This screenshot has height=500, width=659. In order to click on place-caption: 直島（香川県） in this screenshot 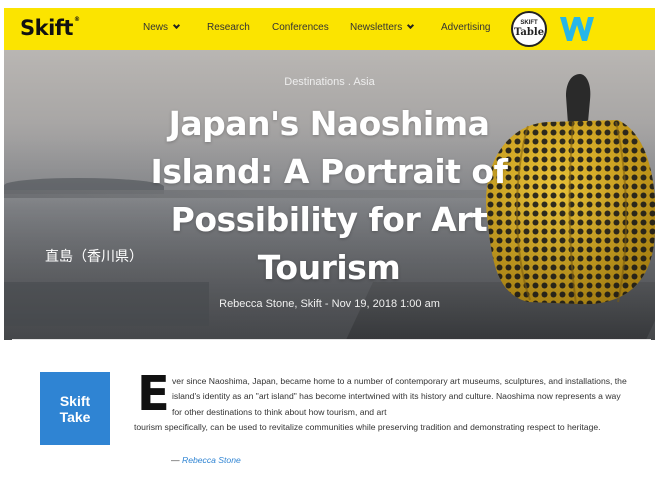, I will do `click(94, 257)`.